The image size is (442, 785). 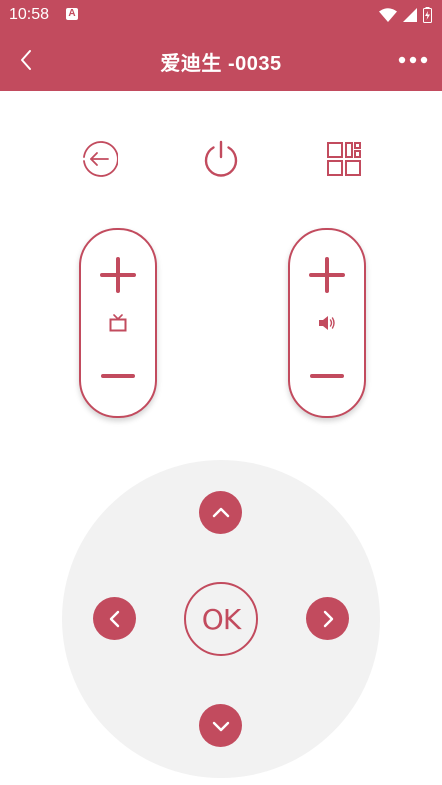 I want to click on title-bar: 爱迪生 -0035, so click(x=221, y=60).